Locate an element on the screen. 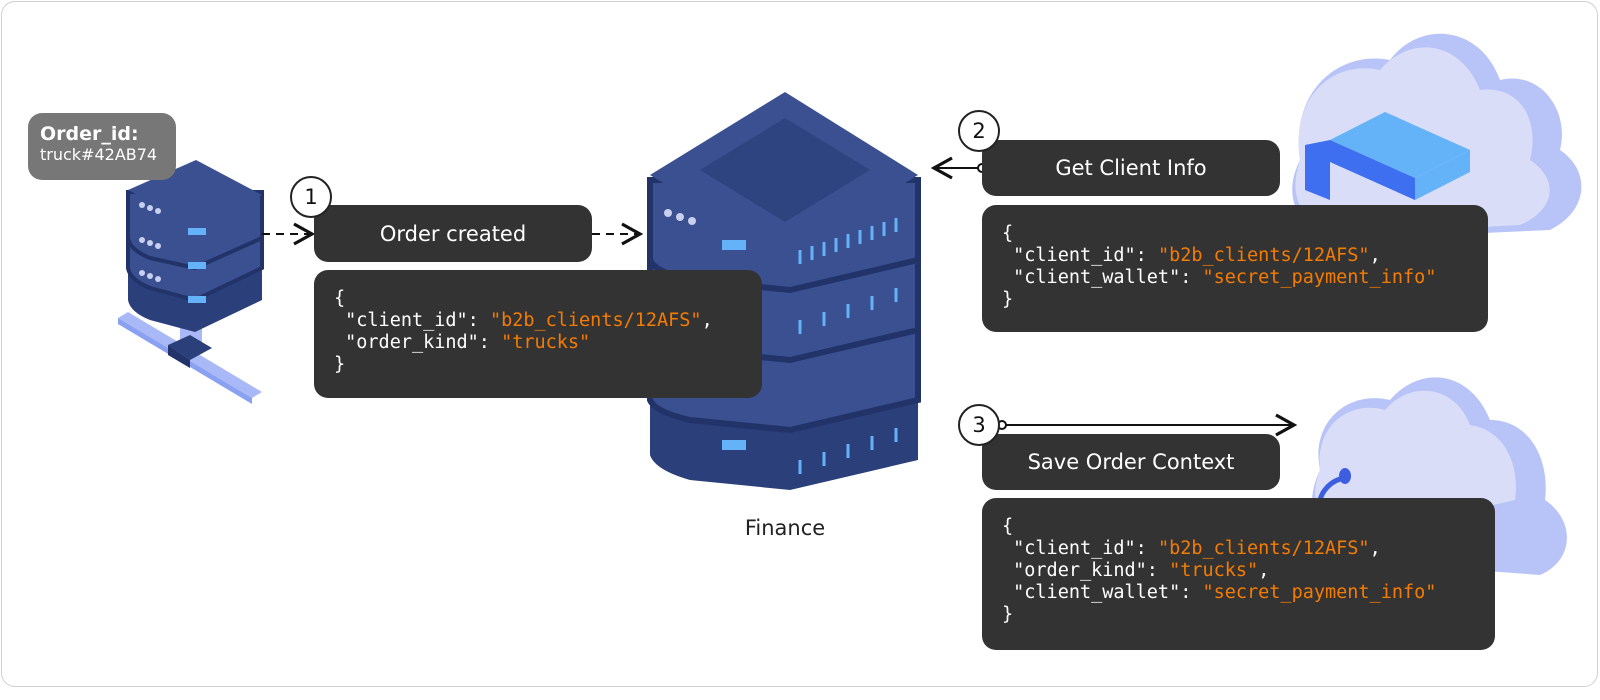 This screenshot has width=1600, height=700. order-id-badge: Order_id: truck#42AB74 is located at coordinates (102, 146).